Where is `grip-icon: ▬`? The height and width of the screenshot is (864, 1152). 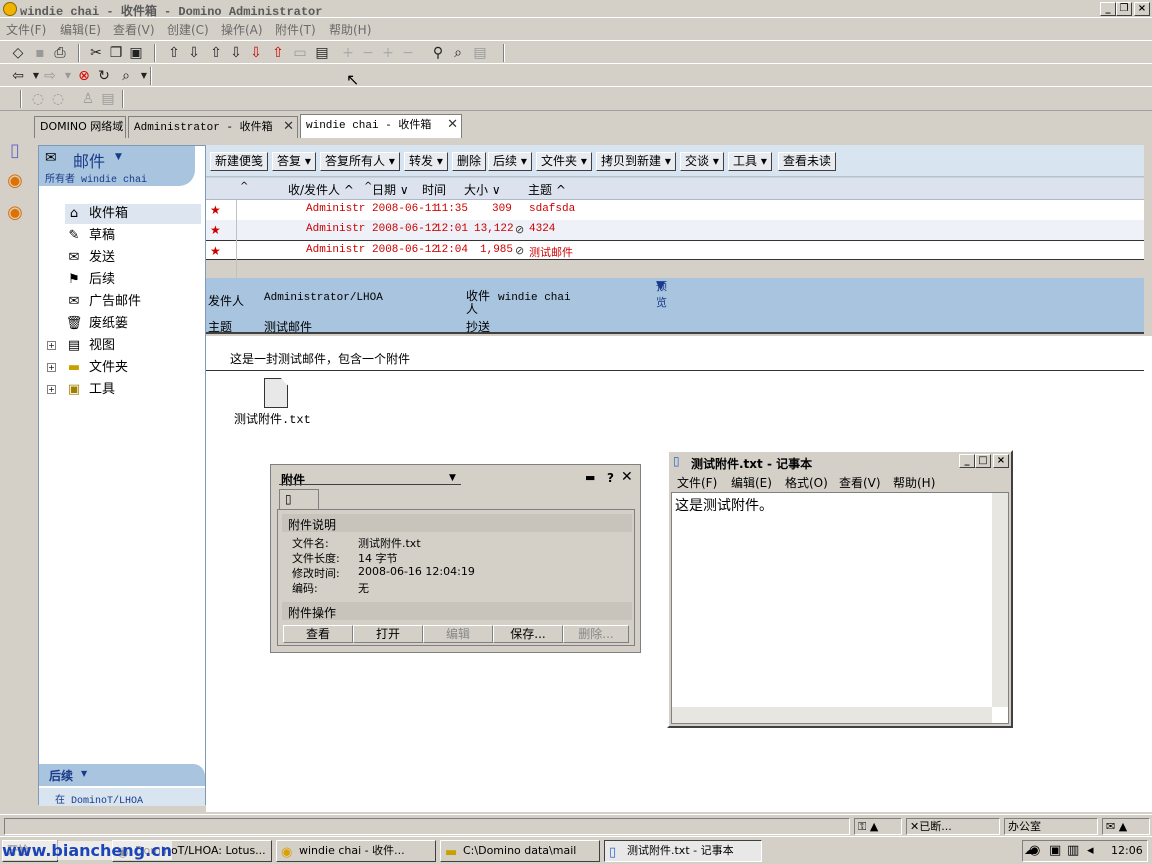
grip-icon: ▬ is located at coordinates (590, 477).